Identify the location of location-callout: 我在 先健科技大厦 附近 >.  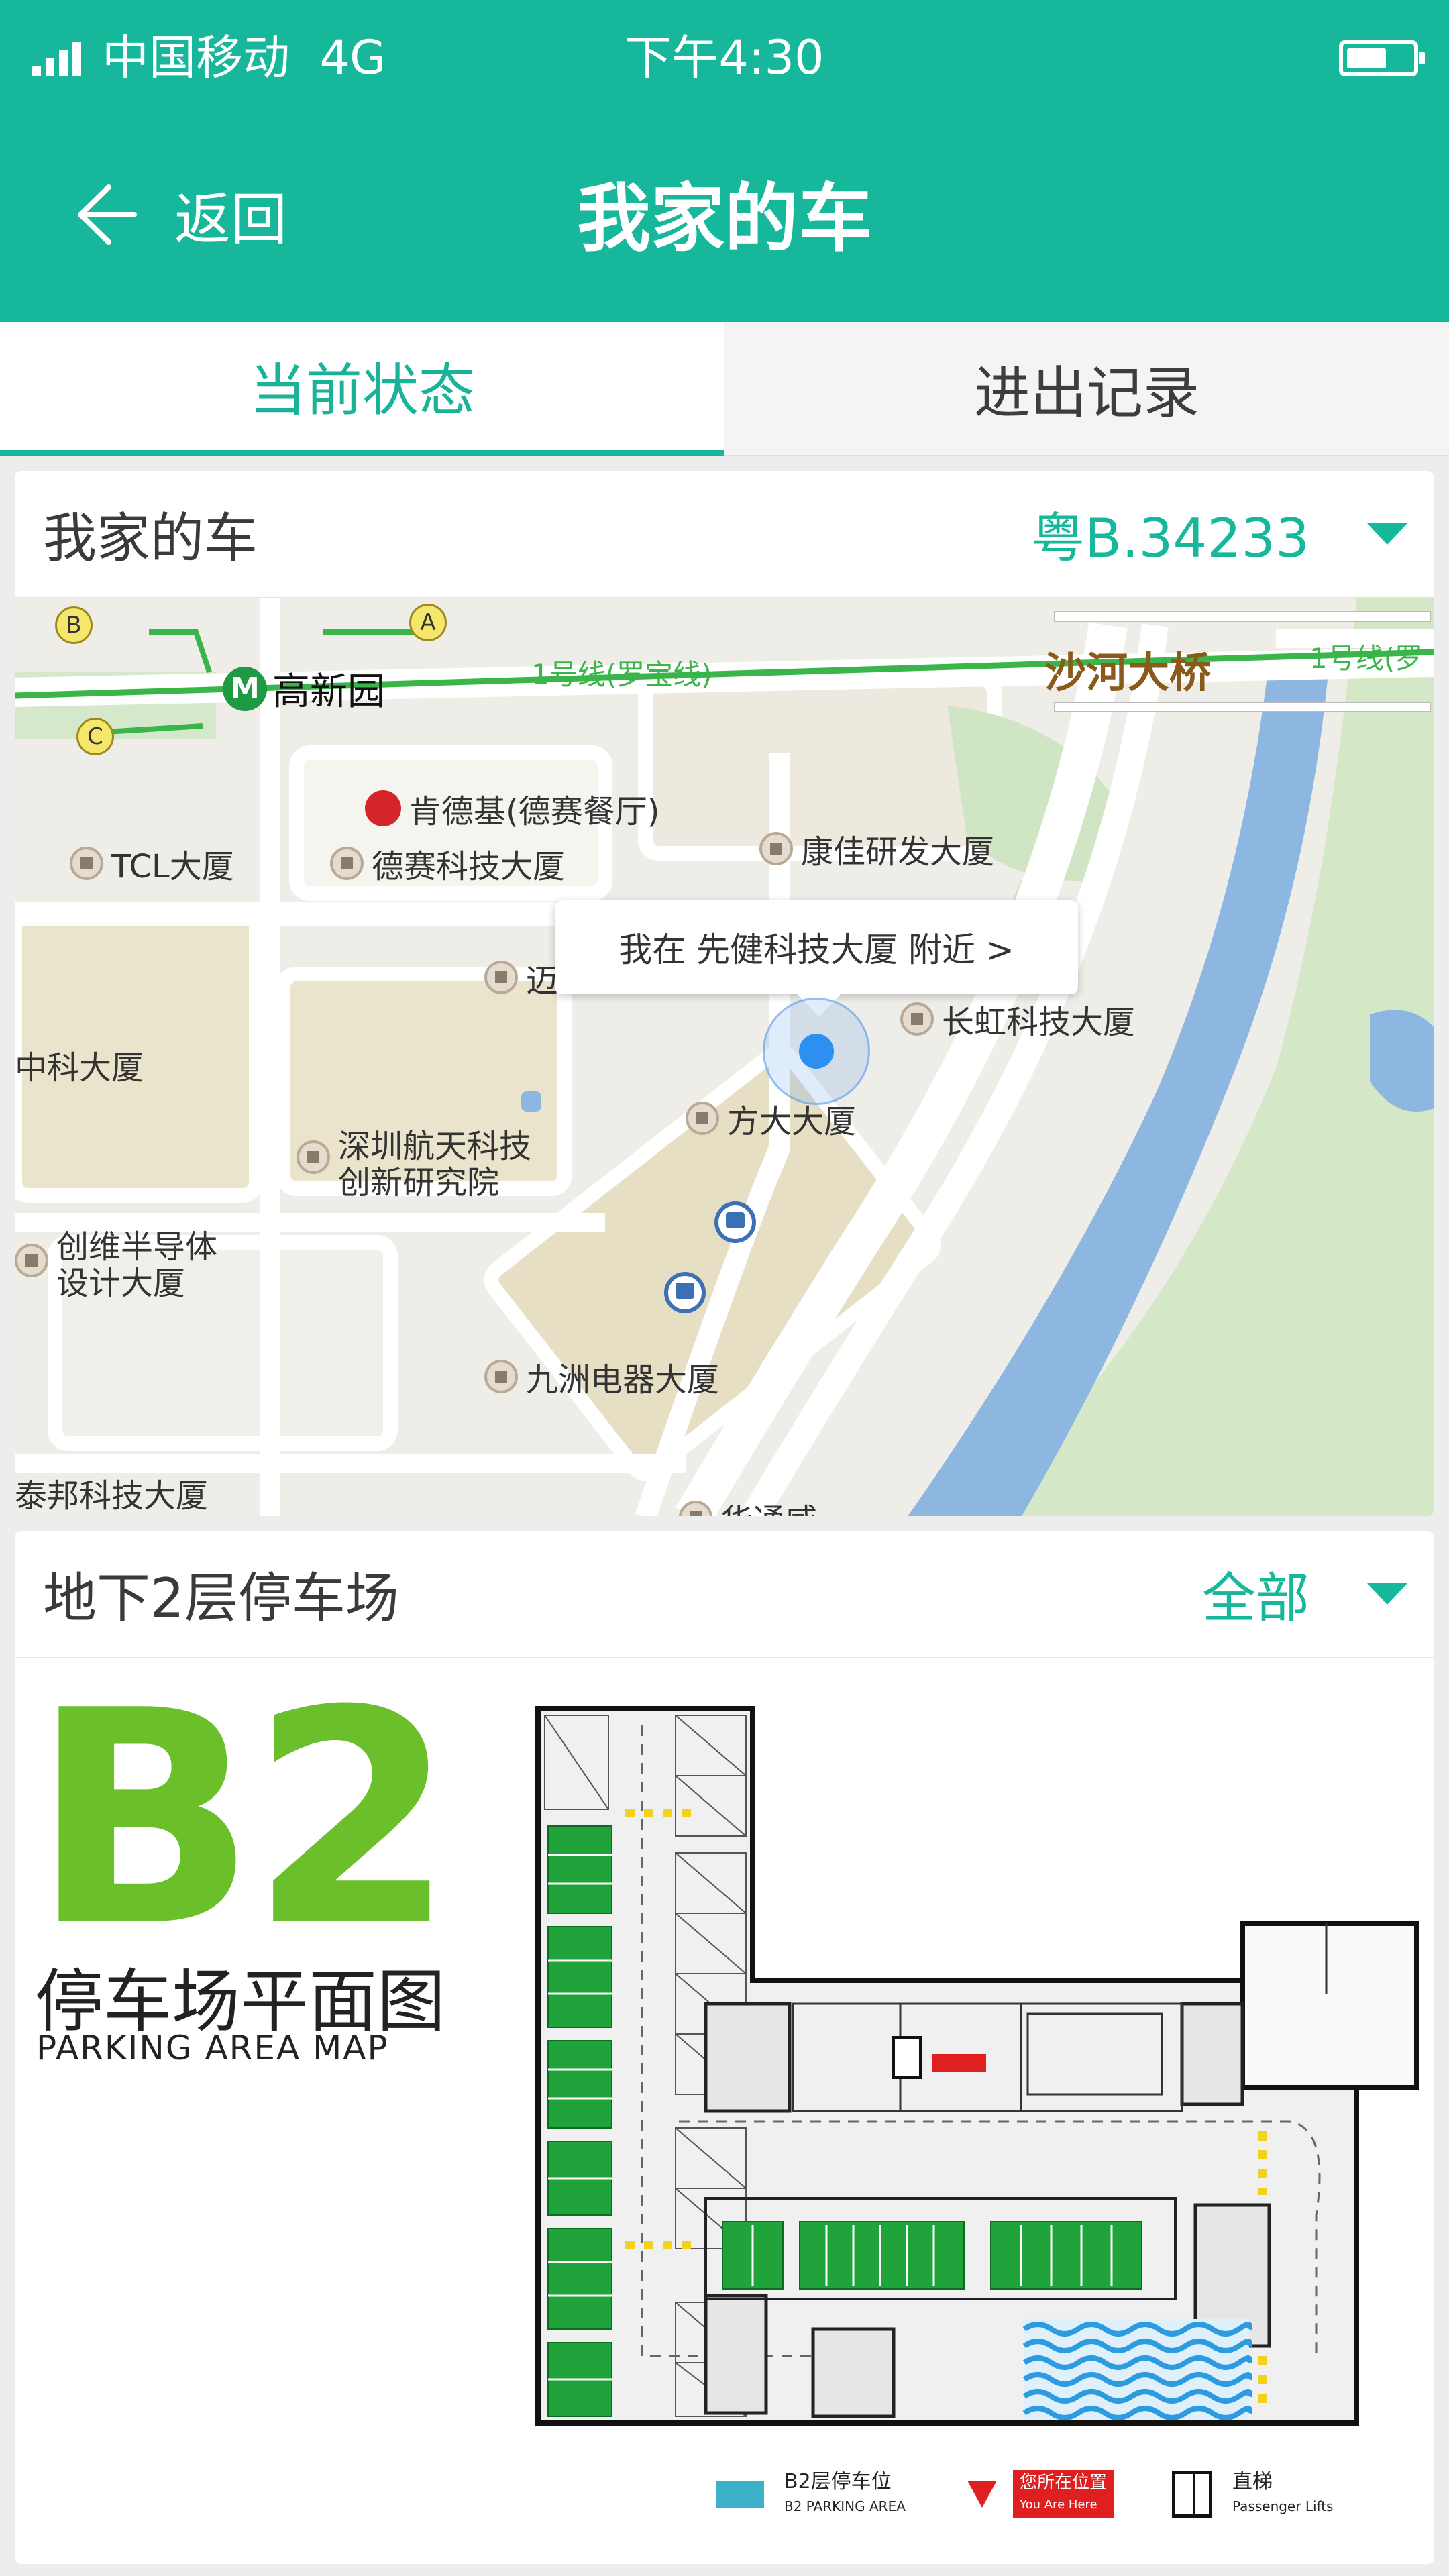
(816, 958).